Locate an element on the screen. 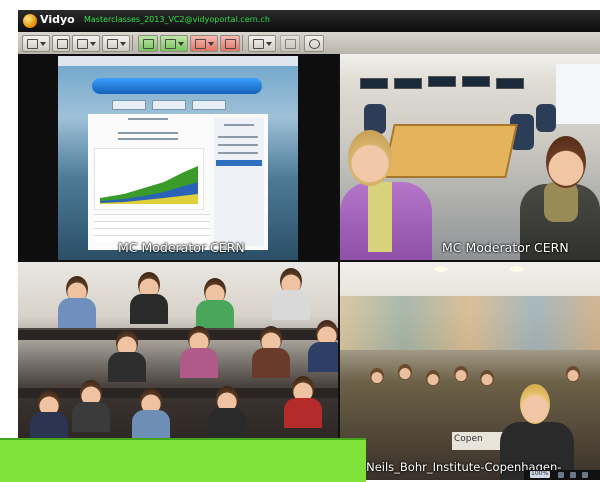 This screenshot has height=482, width=600. video-icon is located at coordinates (230, 44).